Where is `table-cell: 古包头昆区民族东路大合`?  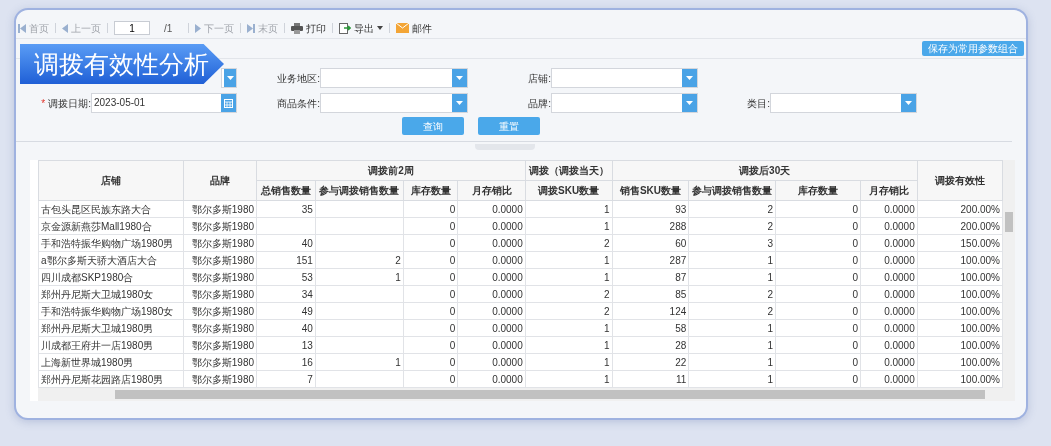 table-cell: 古包头昆区民族东路大合 is located at coordinates (111, 209).